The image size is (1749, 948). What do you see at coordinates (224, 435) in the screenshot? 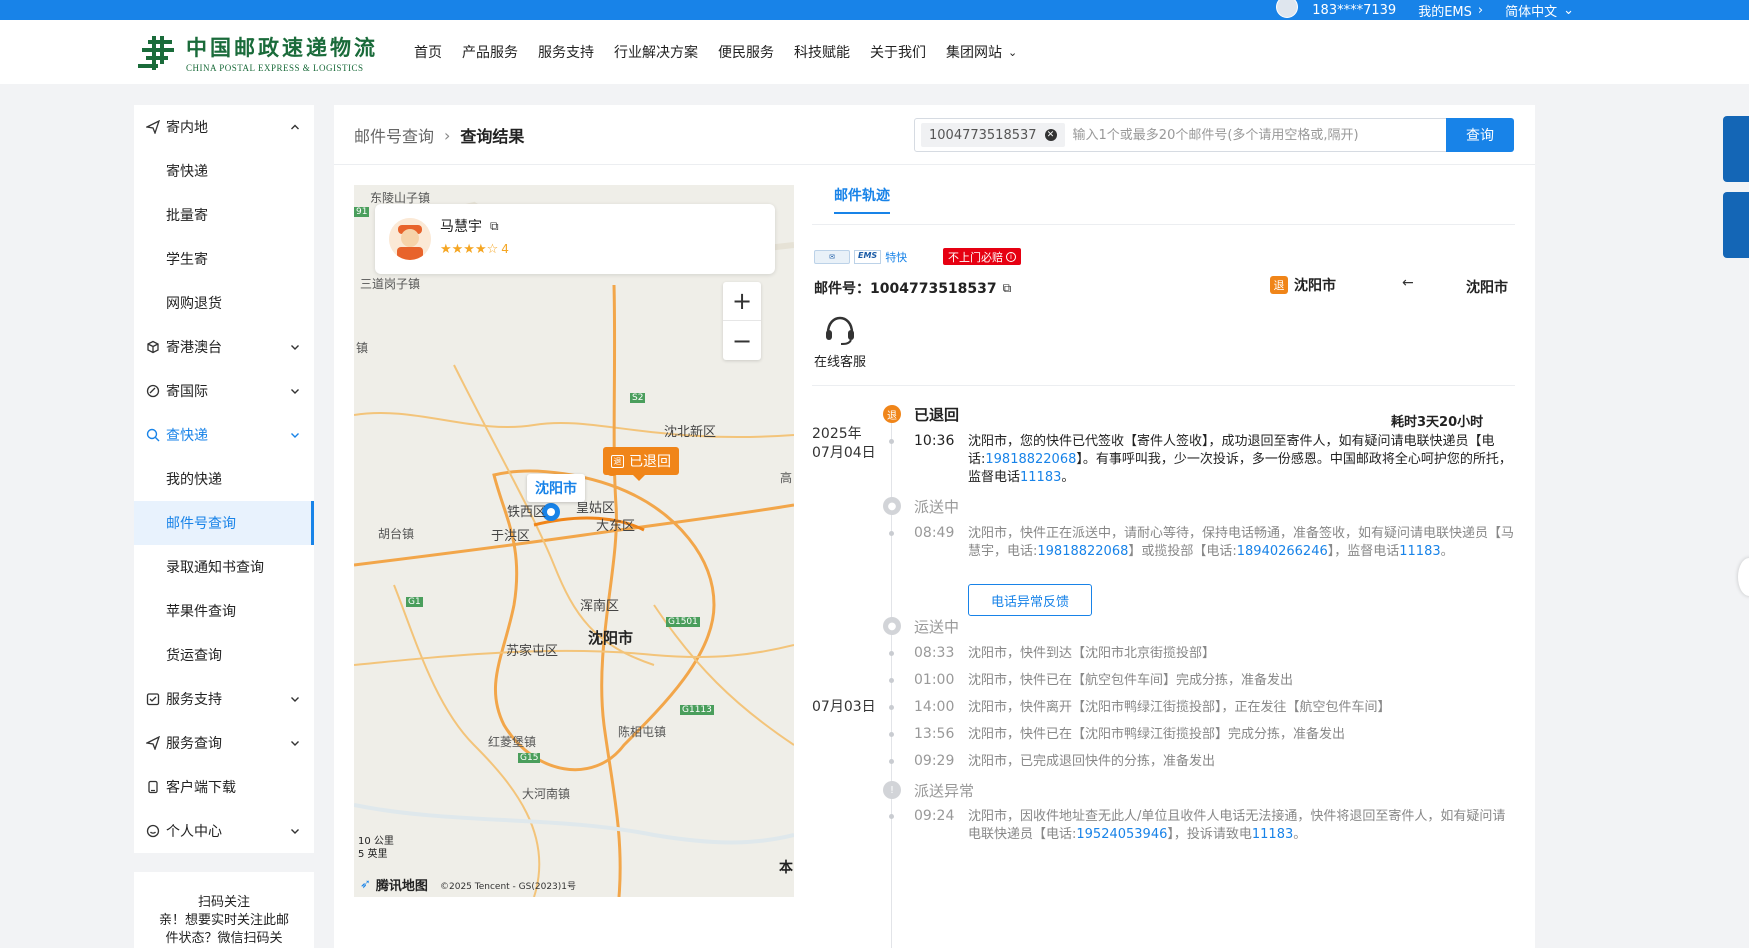
I see `sidebar-item: 查快递` at bounding box center [224, 435].